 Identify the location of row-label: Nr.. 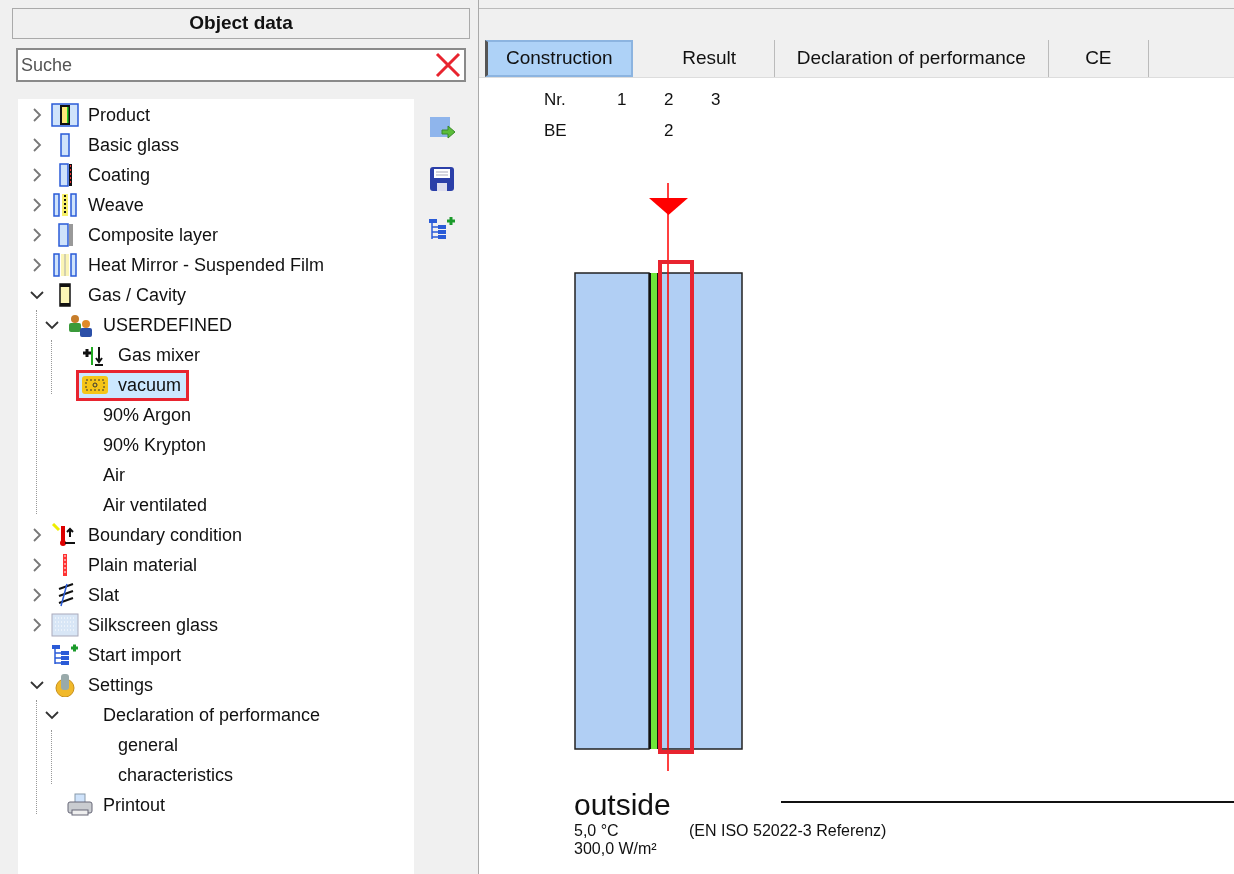
(555, 99).